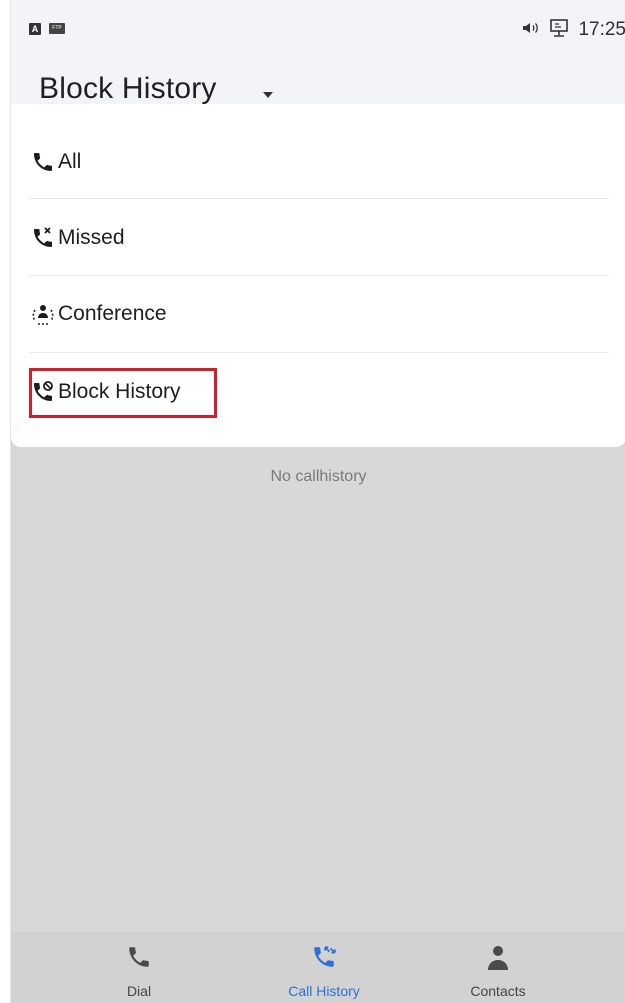 The height and width of the screenshot is (1003, 625). Describe the element at coordinates (498, 958) in the screenshot. I see `contacts-icon` at that location.